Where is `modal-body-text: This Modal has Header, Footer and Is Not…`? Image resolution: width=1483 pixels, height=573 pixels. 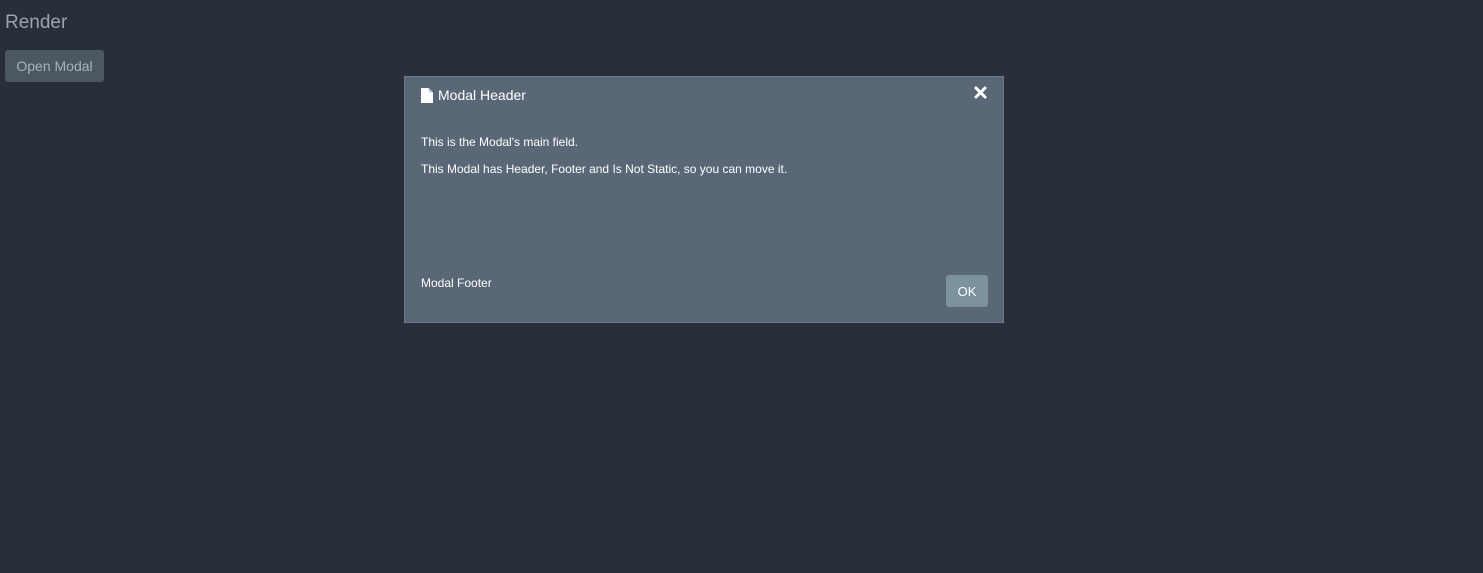
modal-body-text: This Modal has Header, Footer and Is Not… is located at coordinates (604, 169).